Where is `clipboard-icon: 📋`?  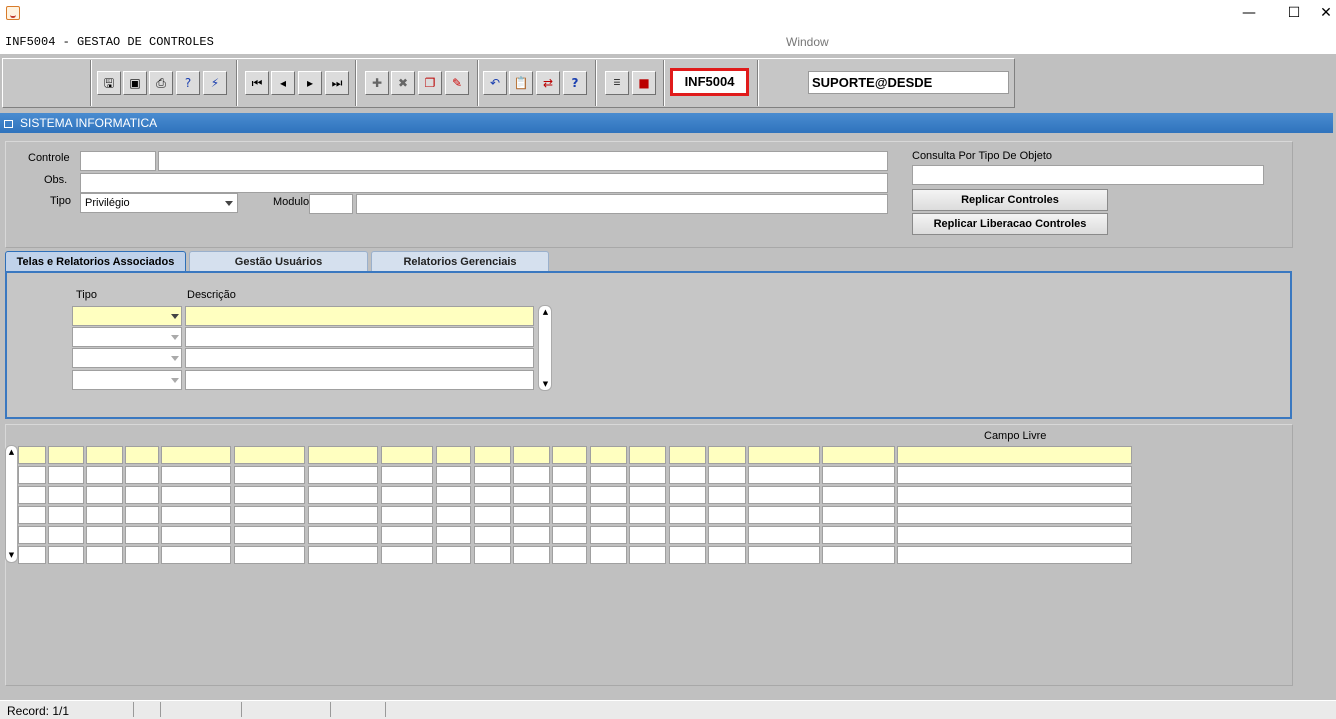 clipboard-icon: 📋 is located at coordinates (521, 83).